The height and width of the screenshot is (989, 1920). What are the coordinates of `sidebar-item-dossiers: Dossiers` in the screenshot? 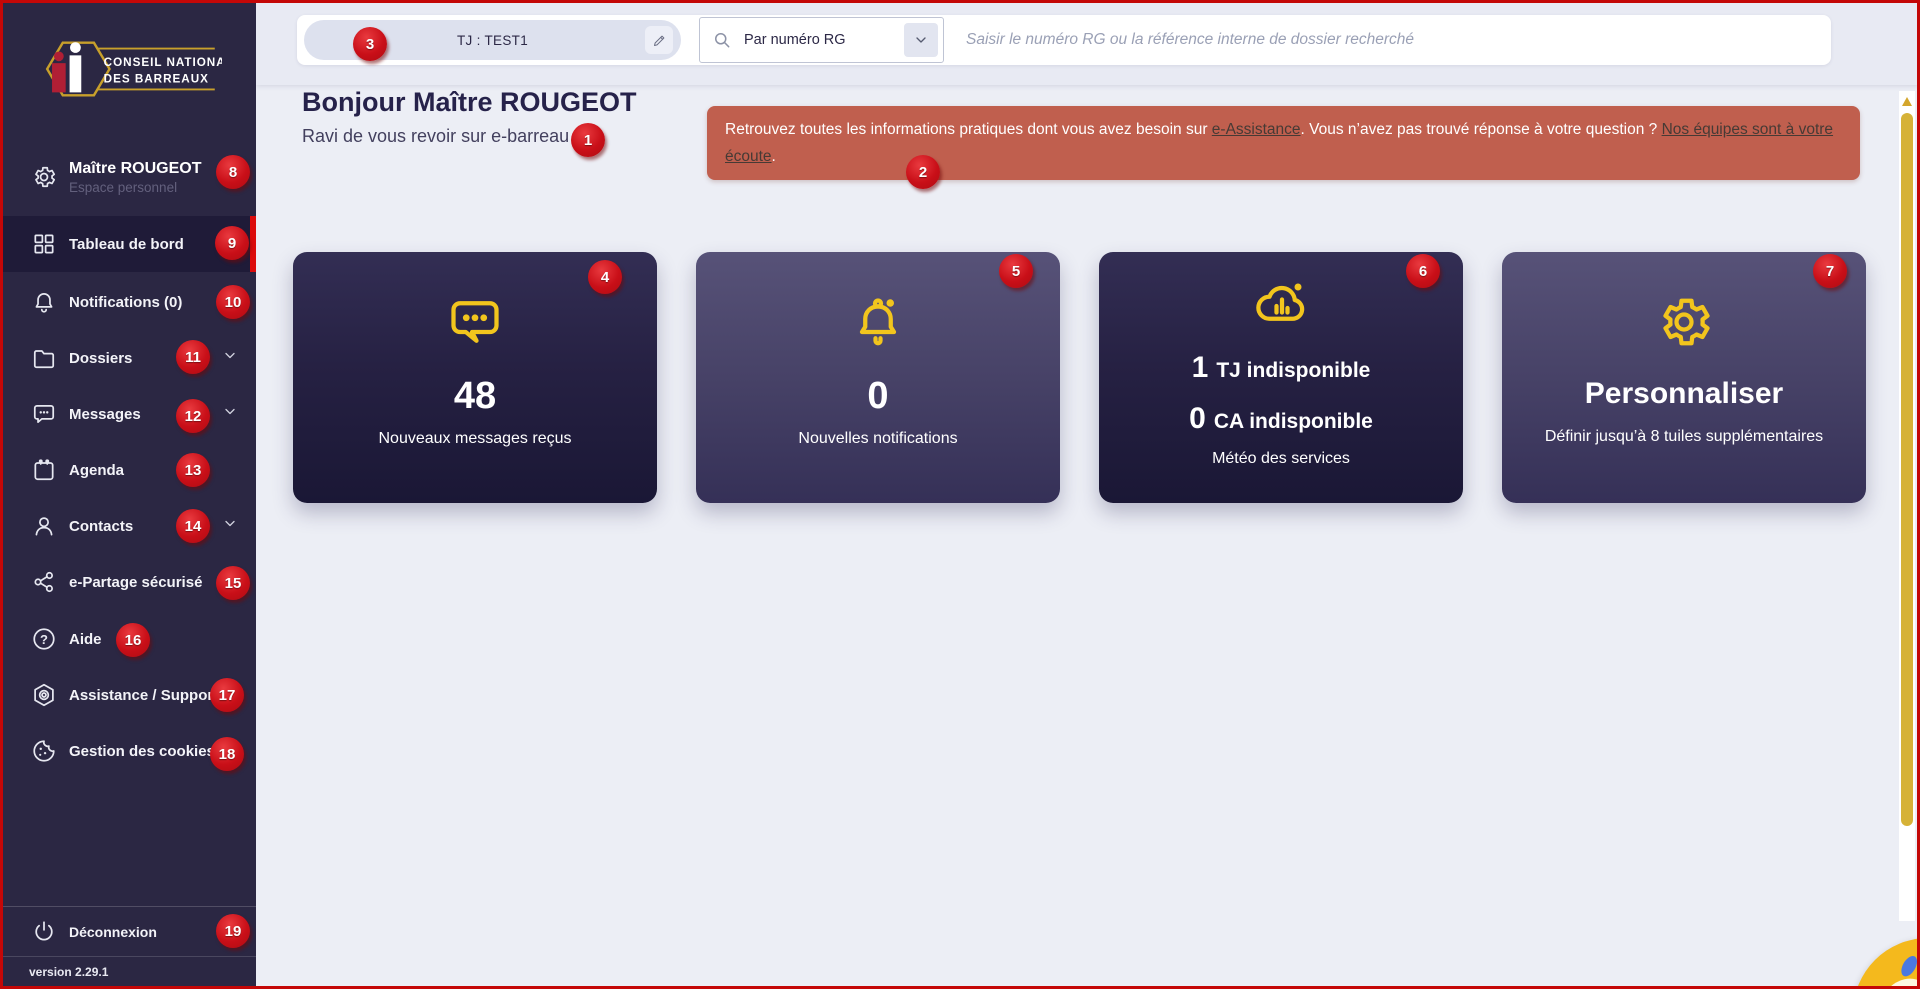 It's located at (129, 358).